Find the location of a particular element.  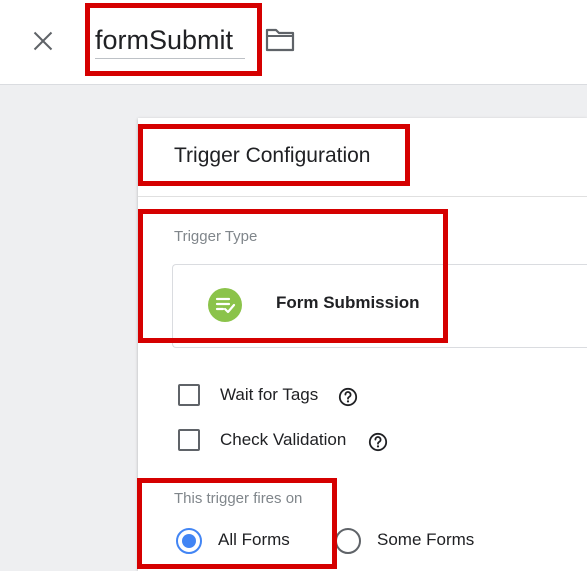

trigger-type-name: Form Submission is located at coordinates (348, 302).